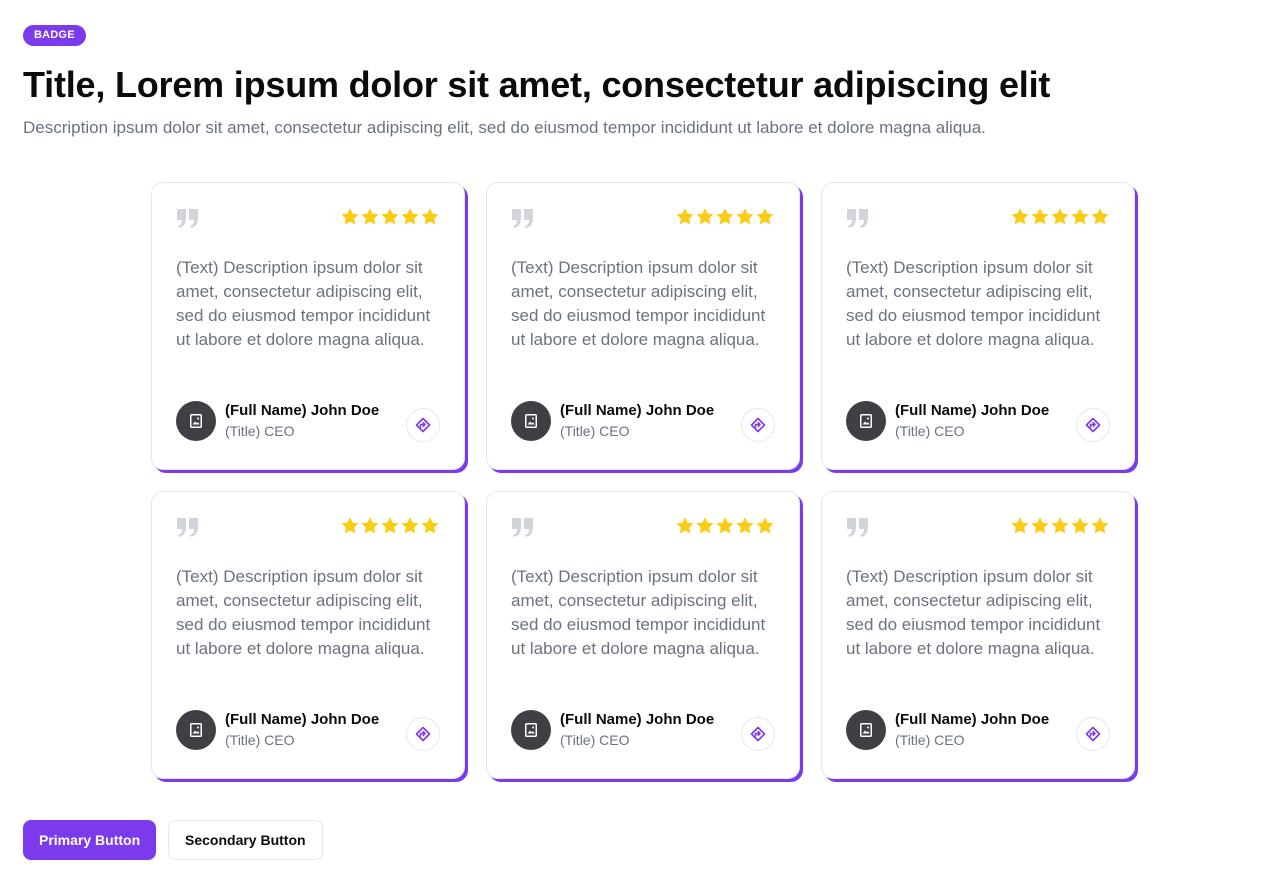 The image size is (1286, 884). I want to click on secondary-button: Secondary Button, so click(245, 840).